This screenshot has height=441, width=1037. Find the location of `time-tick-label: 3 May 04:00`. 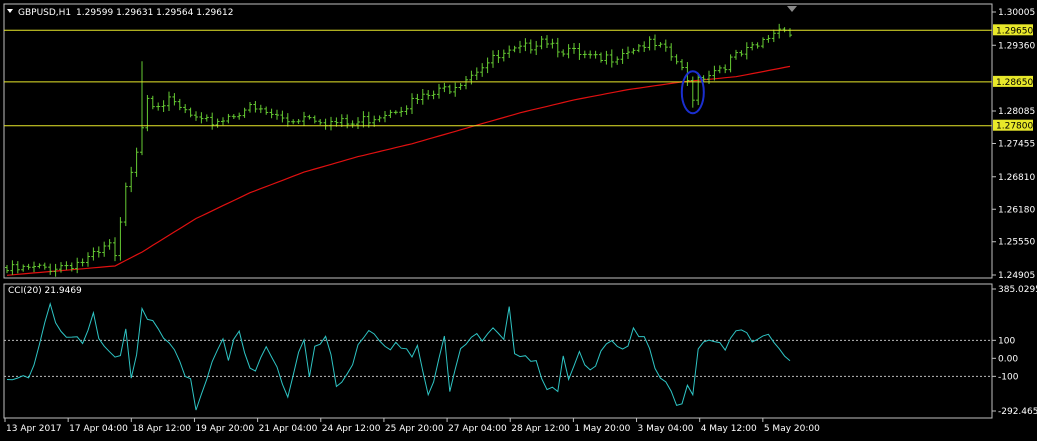

time-tick-label: 3 May 04:00 is located at coordinates (666, 429).